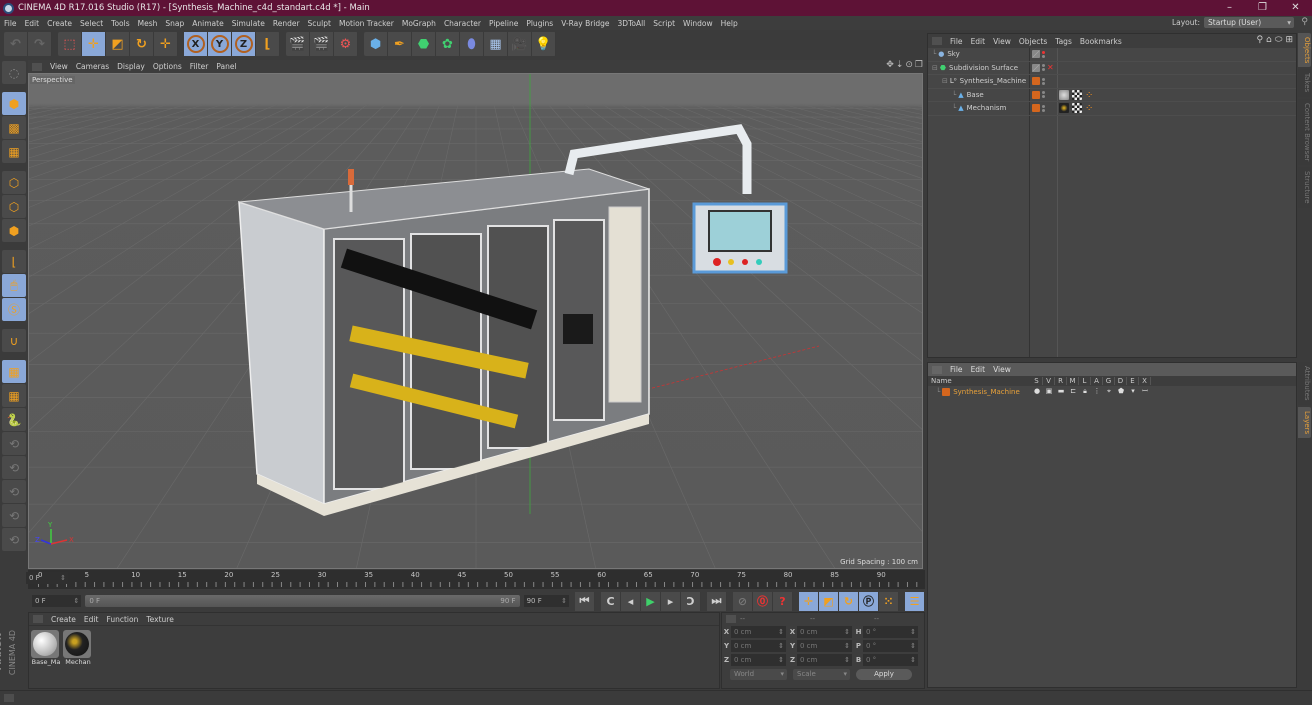 The width and height of the screenshot is (1312, 705). What do you see at coordinates (462, 23) in the screenshot?
I see `menu-character: Character` at bounding box center [462, 23].